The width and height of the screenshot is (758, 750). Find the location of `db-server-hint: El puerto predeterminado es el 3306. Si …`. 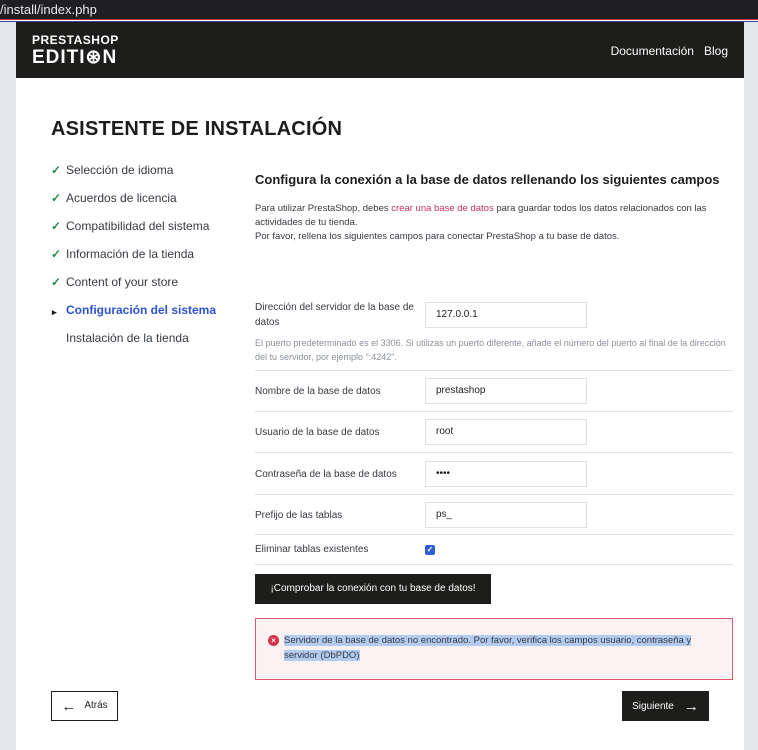

db-server-hint: El puerto predeterminado es el 3306. Si … is located at coordinates (490, 350).